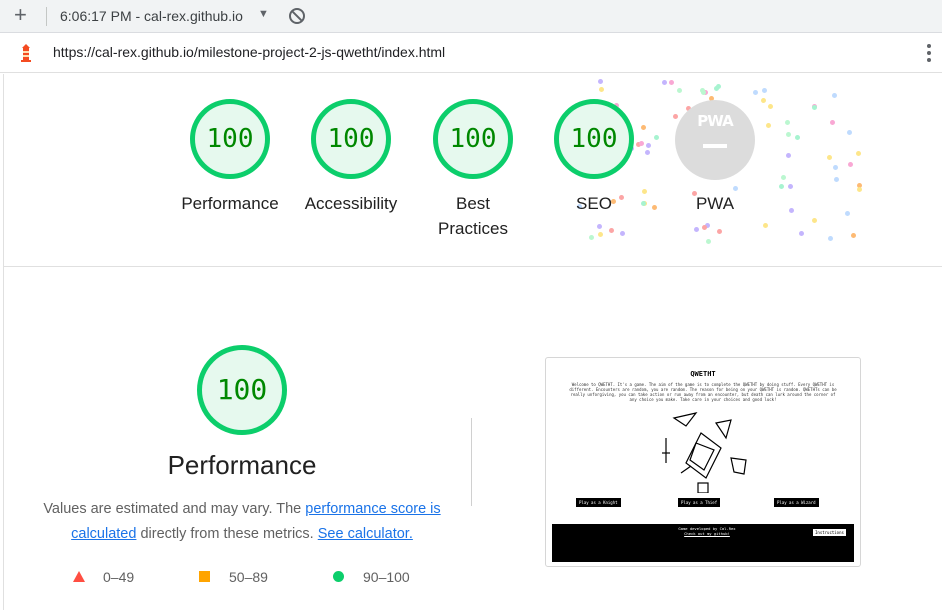 The height and width of the screenshot is (610, 942). What do you see at coordinates (119, 577) in the screenshot?
I see `legend-fail: 0–49` at bounding box center [119, 577].